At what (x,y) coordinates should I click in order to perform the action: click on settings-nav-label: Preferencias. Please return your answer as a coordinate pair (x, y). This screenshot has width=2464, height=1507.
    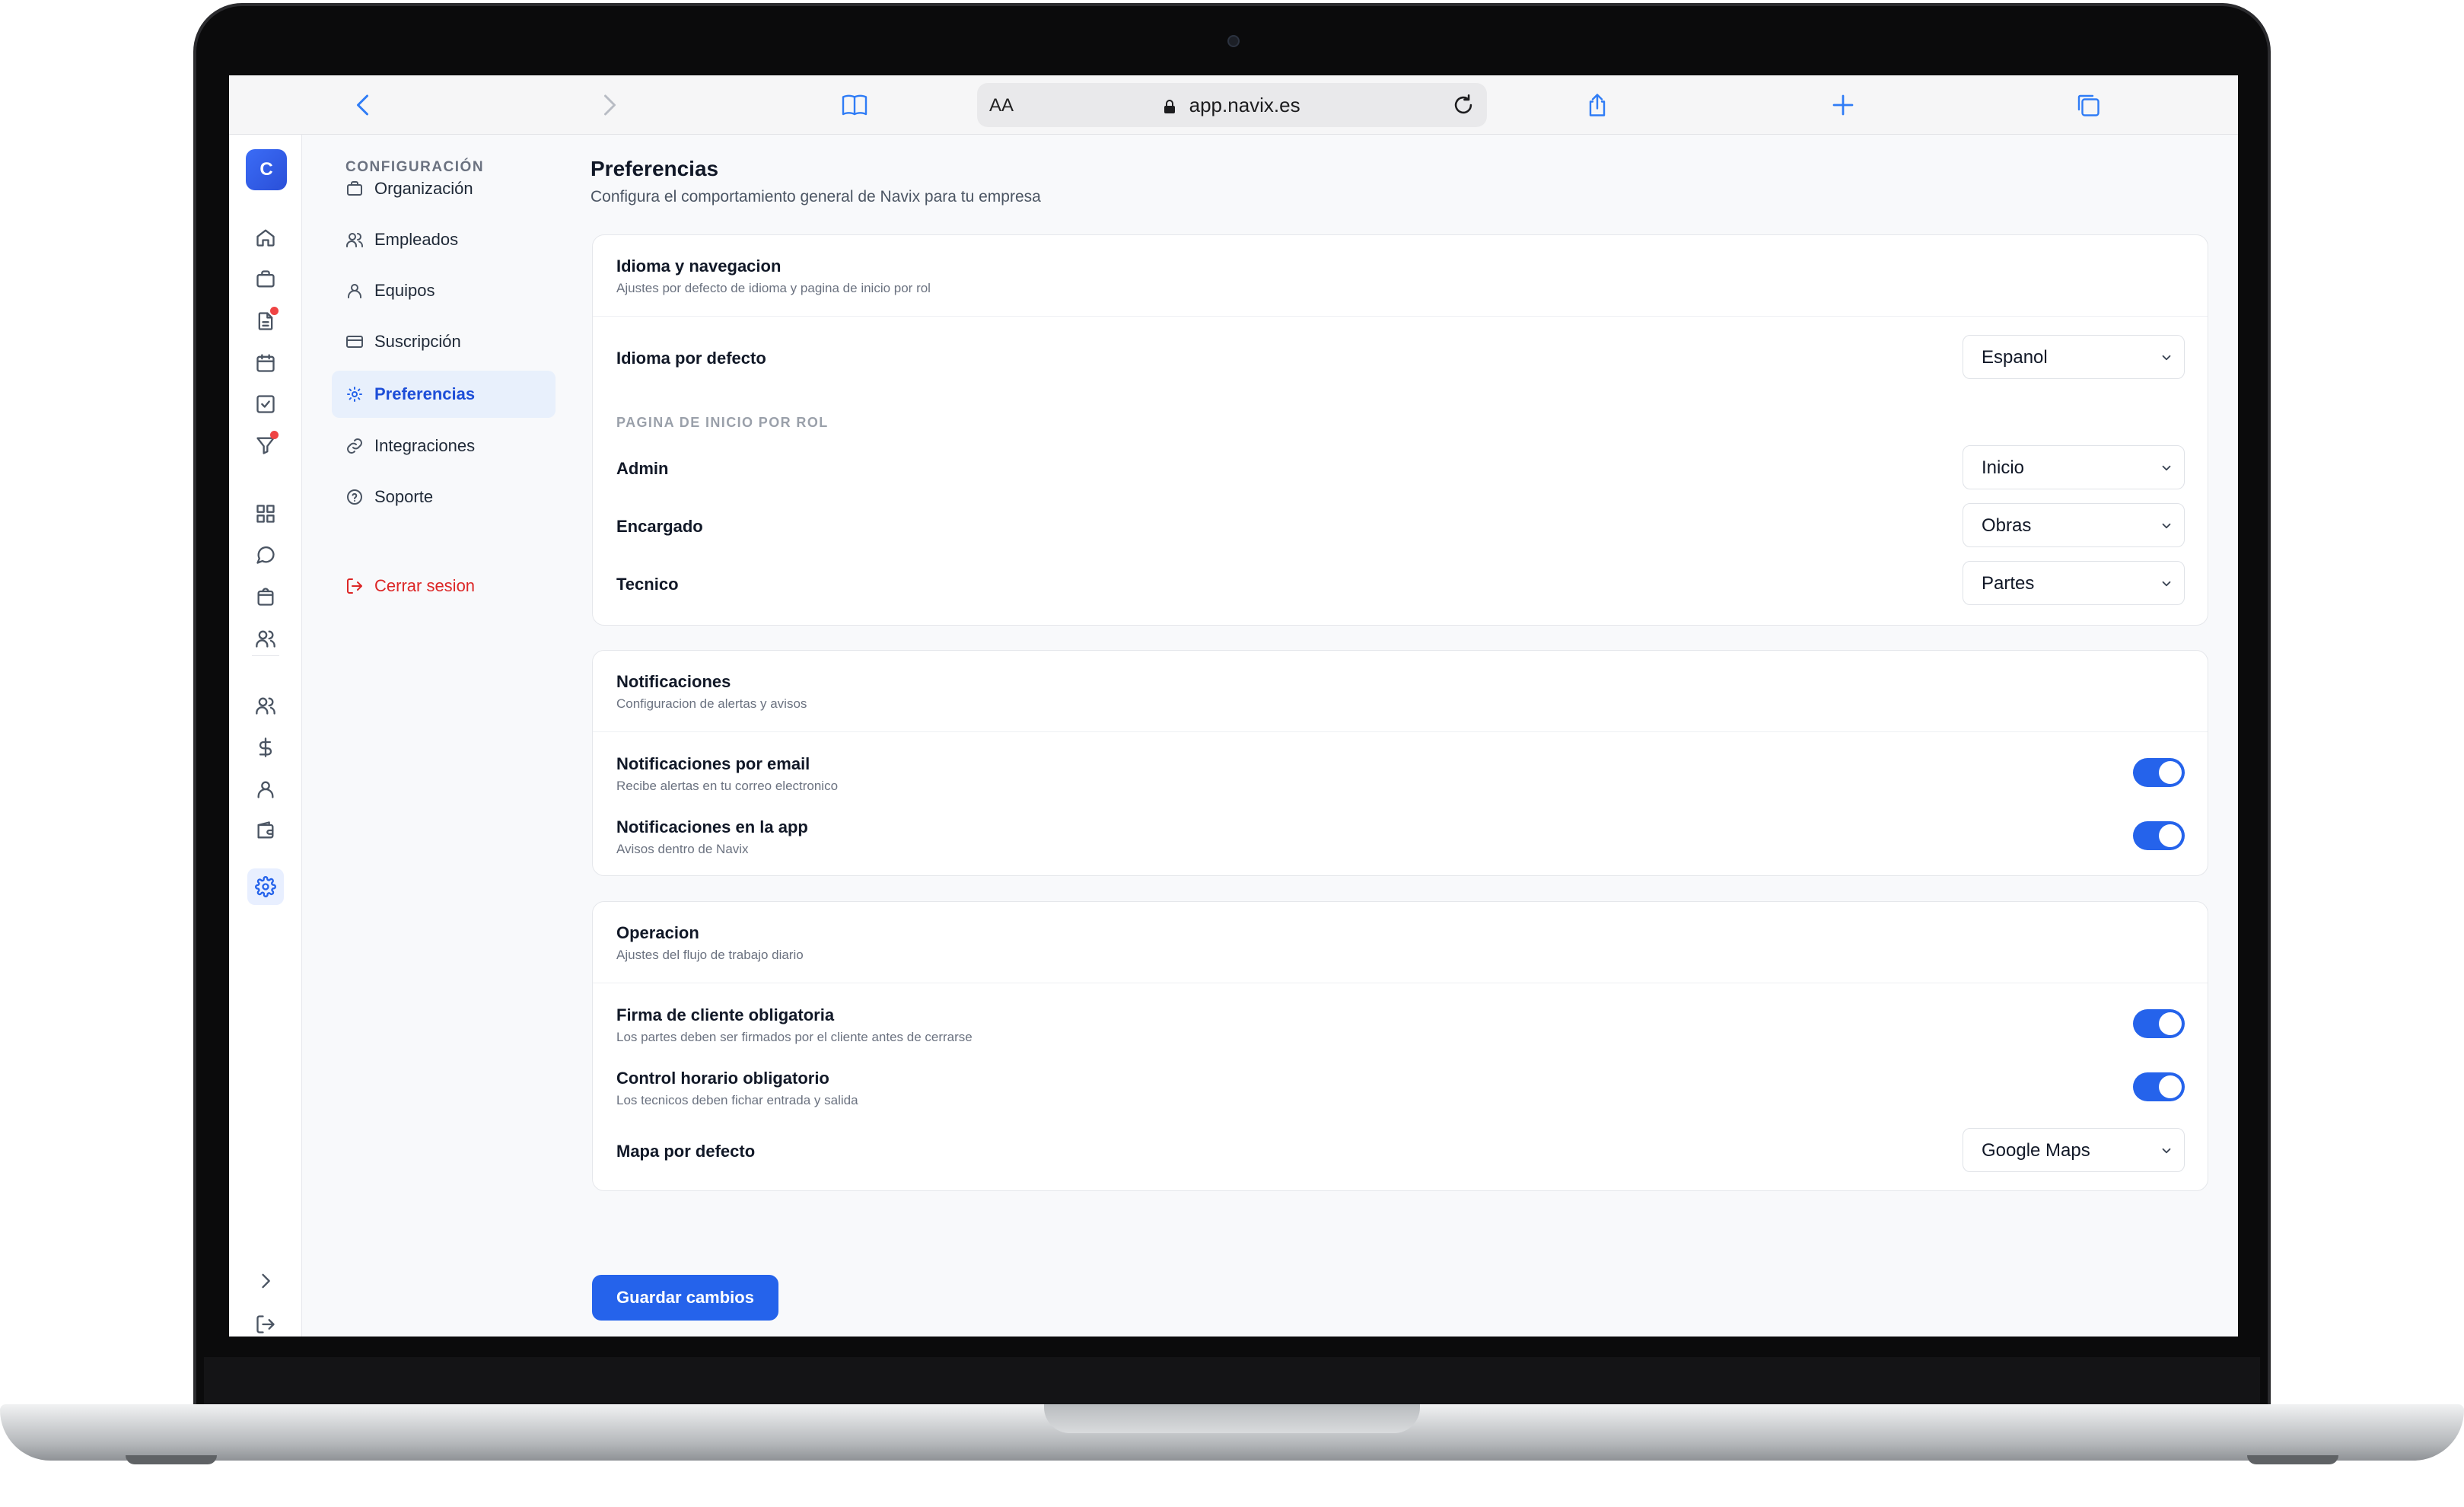
    Looking at the image, I should click on (425, 393).